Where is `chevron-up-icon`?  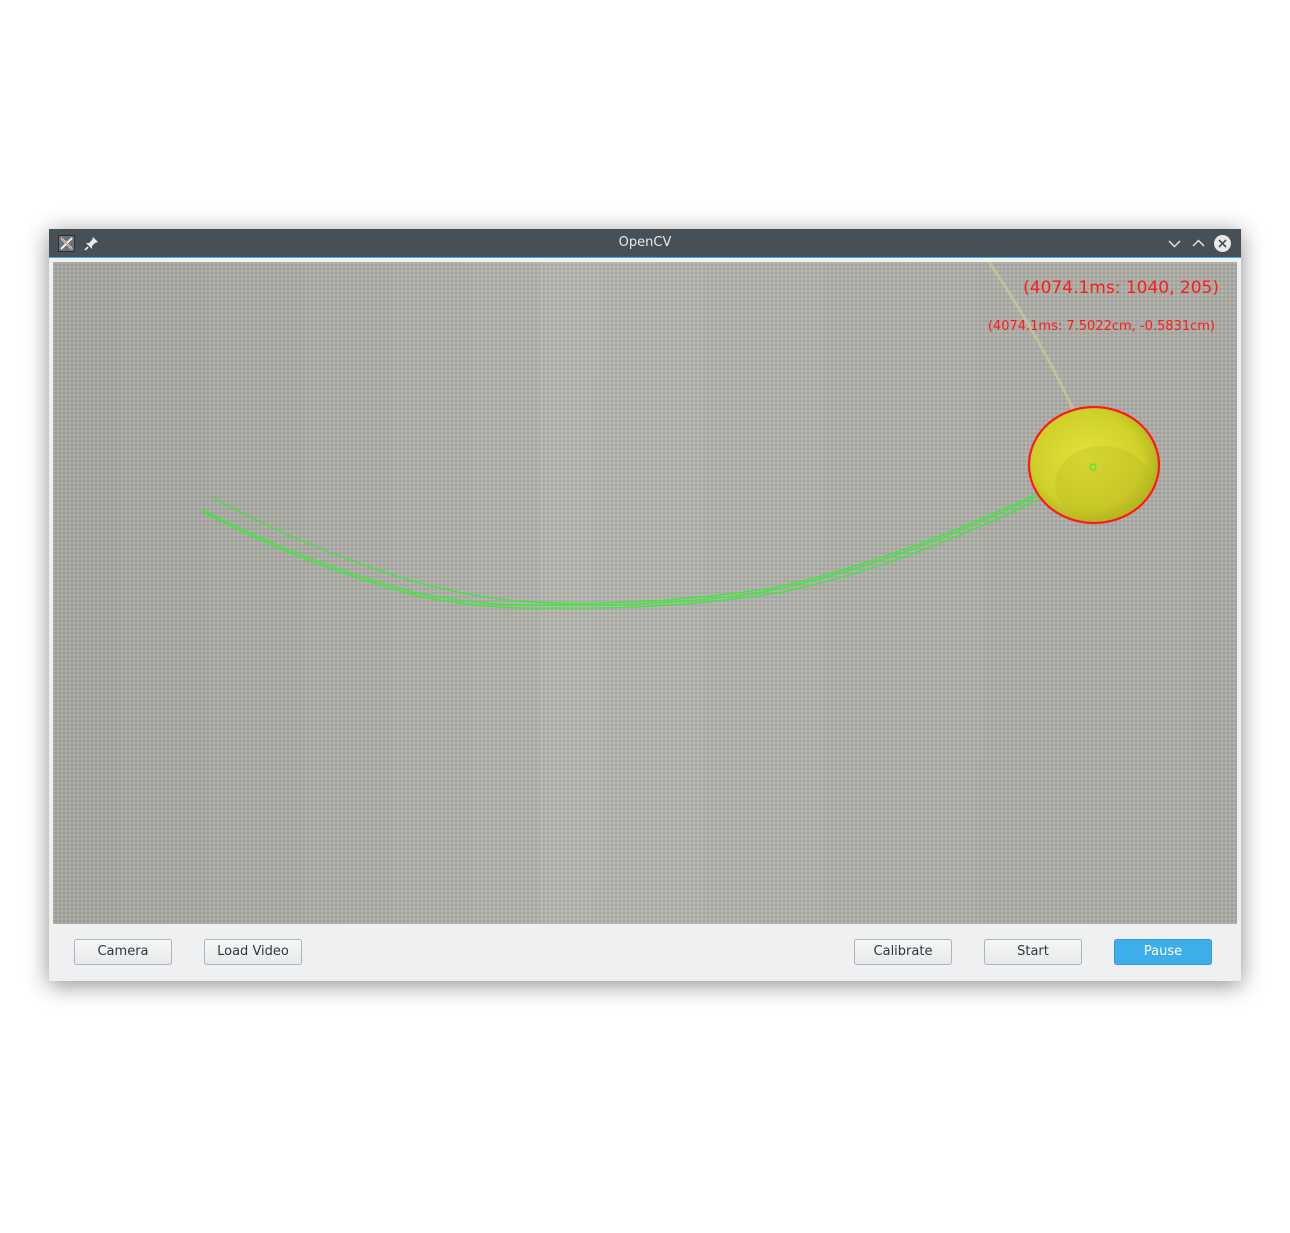 chevron-up-icon is located at coordinates (1198, 243).